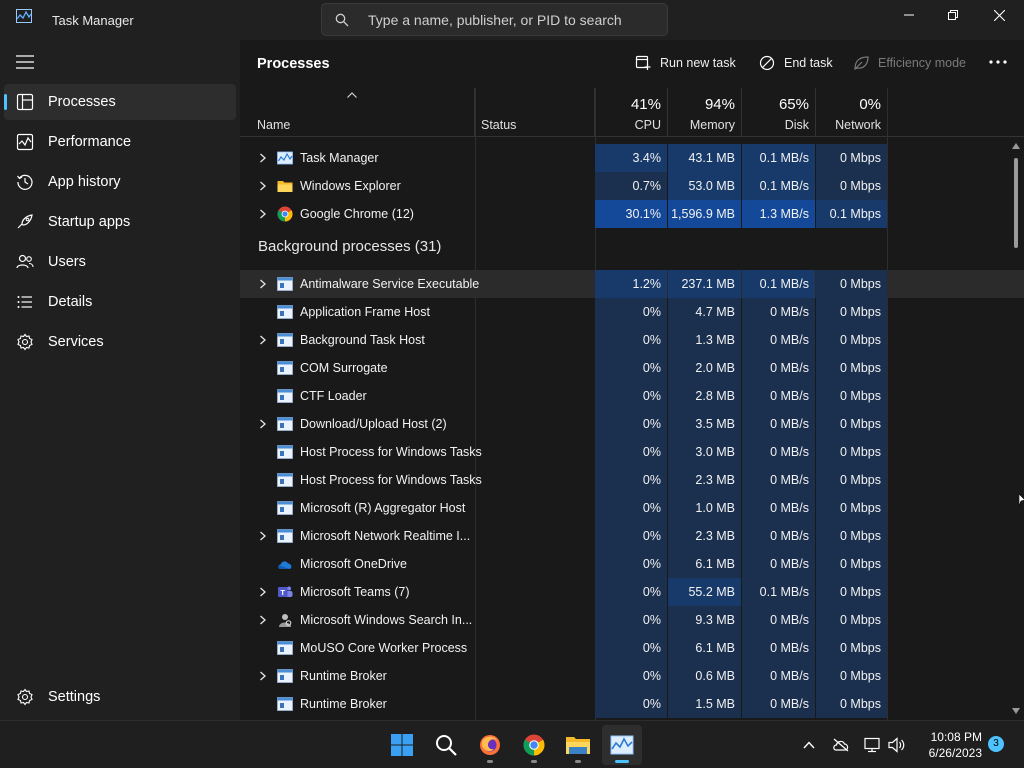 The height and width of the screenshot is (768, 1024). Describe the element at coordinates (796, 63) in the screenshot. I see `end-task-button: End task` at that location.